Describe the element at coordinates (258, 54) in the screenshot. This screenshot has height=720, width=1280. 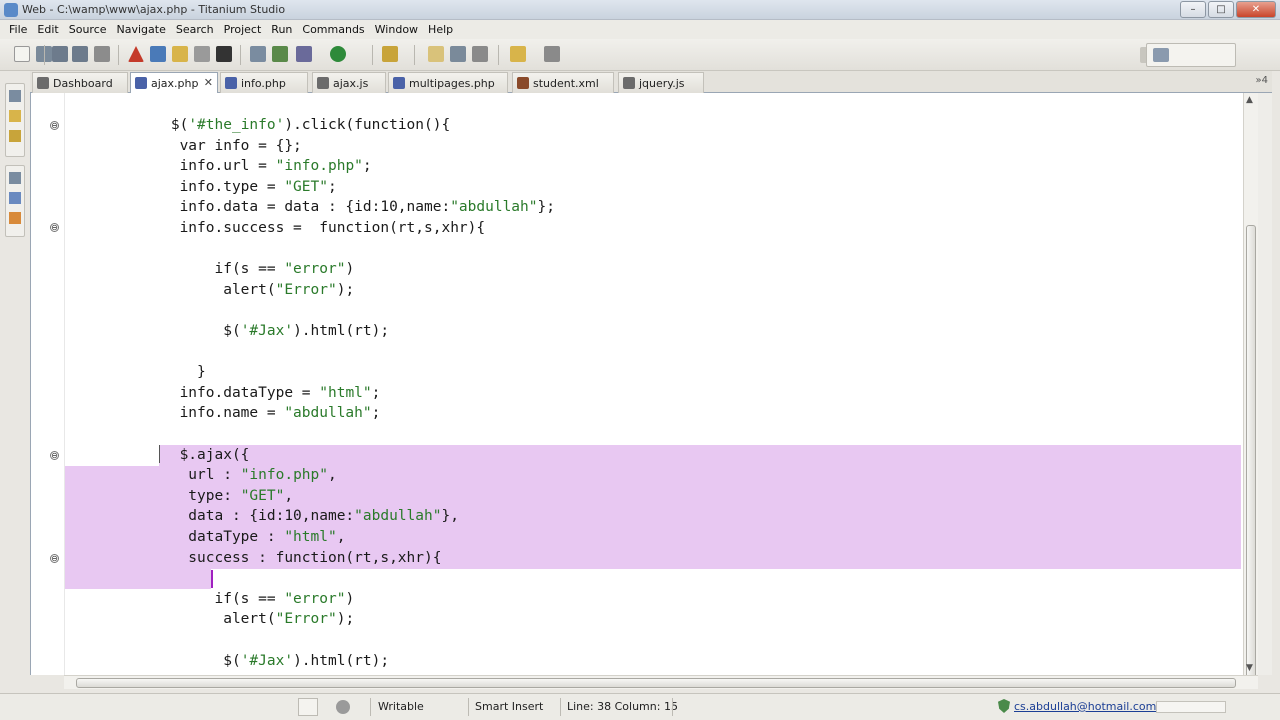
I see `publish-icon` at that location.